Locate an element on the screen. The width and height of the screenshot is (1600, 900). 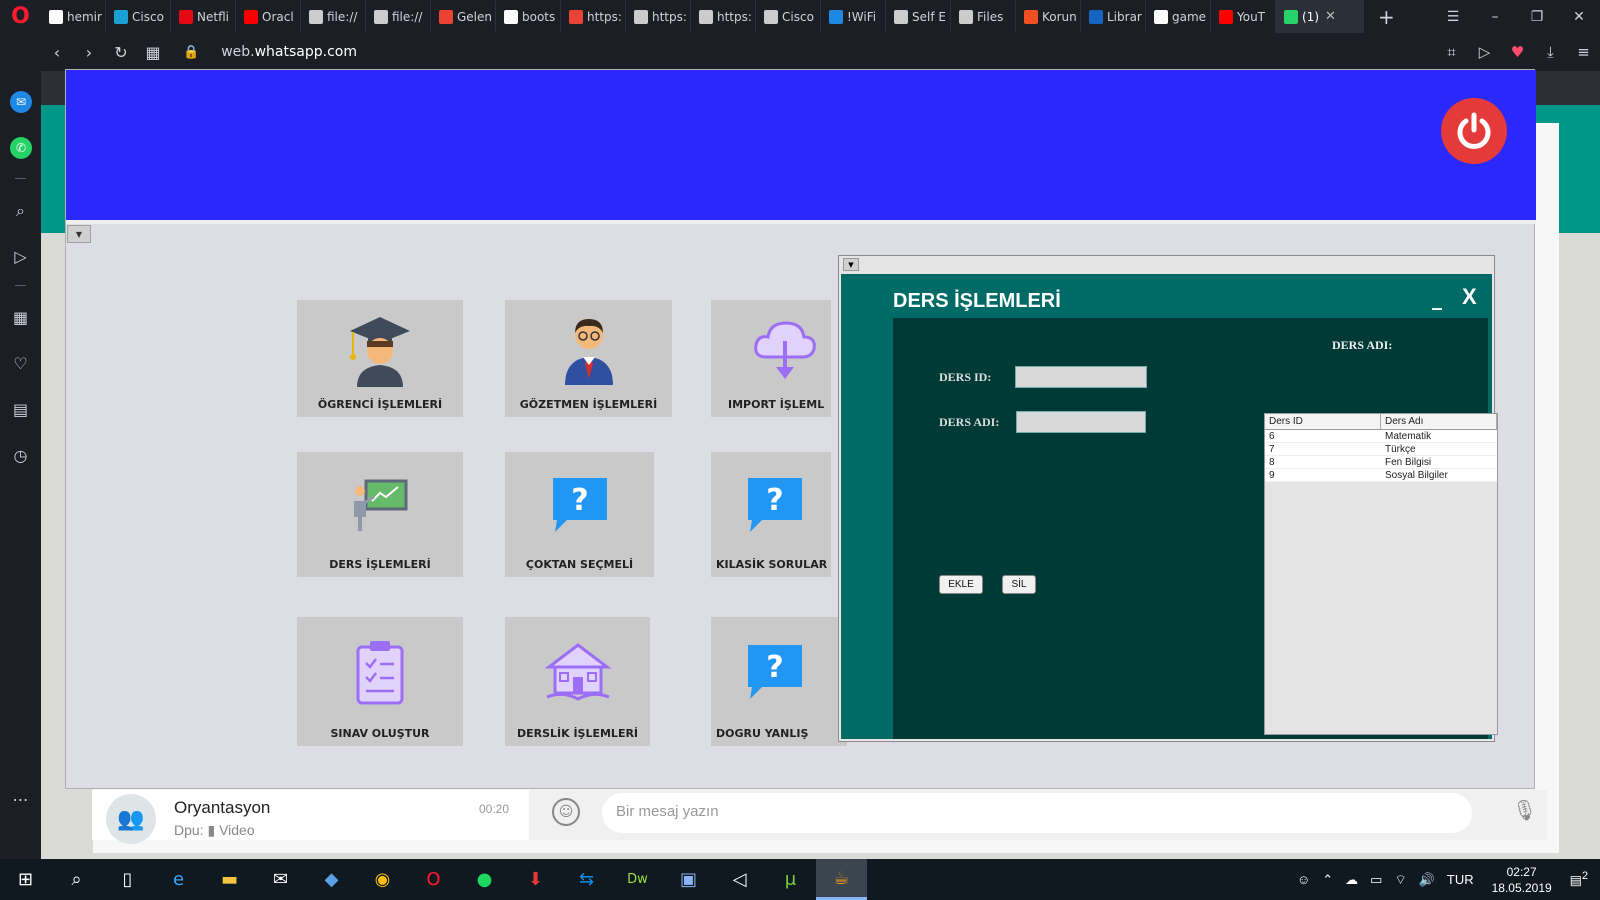
tile-gozetmen: GÖZETMEN İŞLEMLERİ is located at coordinates (588, 358).